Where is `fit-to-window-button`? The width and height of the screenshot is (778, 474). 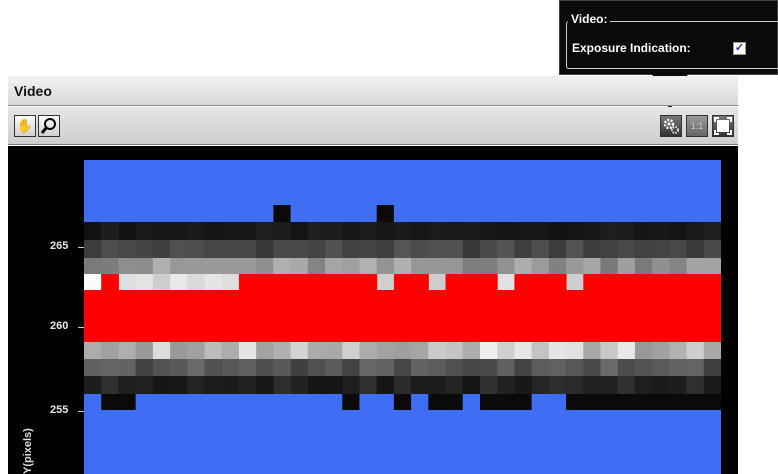 fit-to-window-button is located at coordinates (723, 126).